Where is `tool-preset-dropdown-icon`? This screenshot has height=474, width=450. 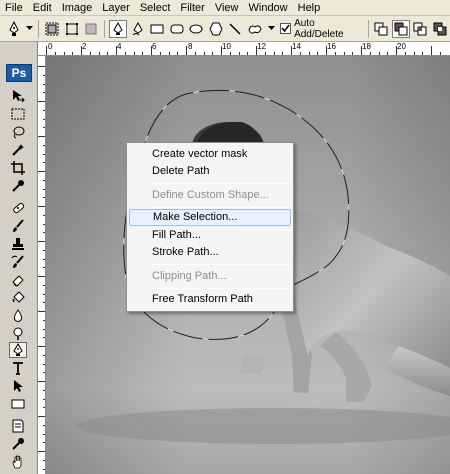
tool-preset-dropdown-icon is located at coordinates (29, 29).